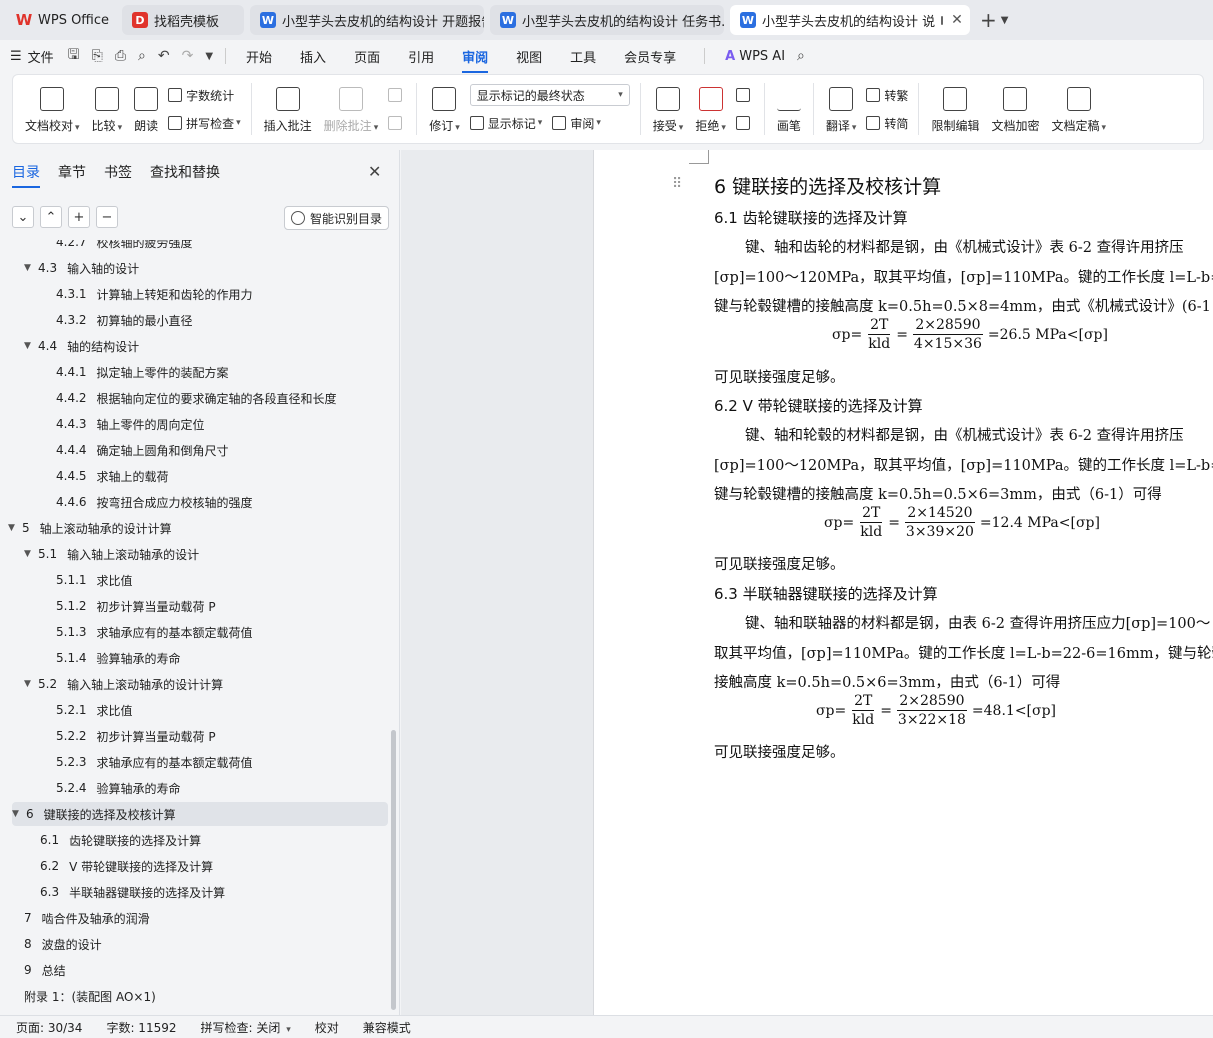 The height and width of the screenshot is (1038, 1213). I want to click on drag-handle-icon: ⠿, so click(677, 184).